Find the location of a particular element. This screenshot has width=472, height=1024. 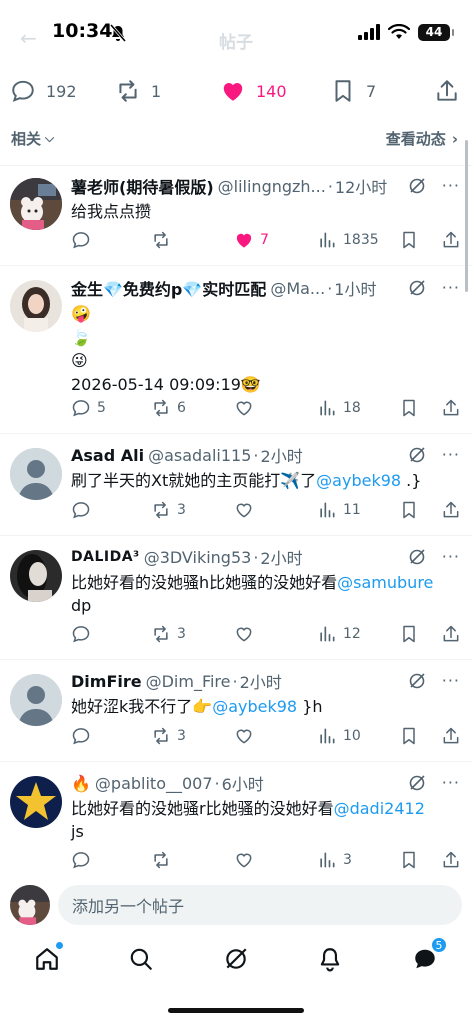

tab-notifications is located at coordinates (330, 959).